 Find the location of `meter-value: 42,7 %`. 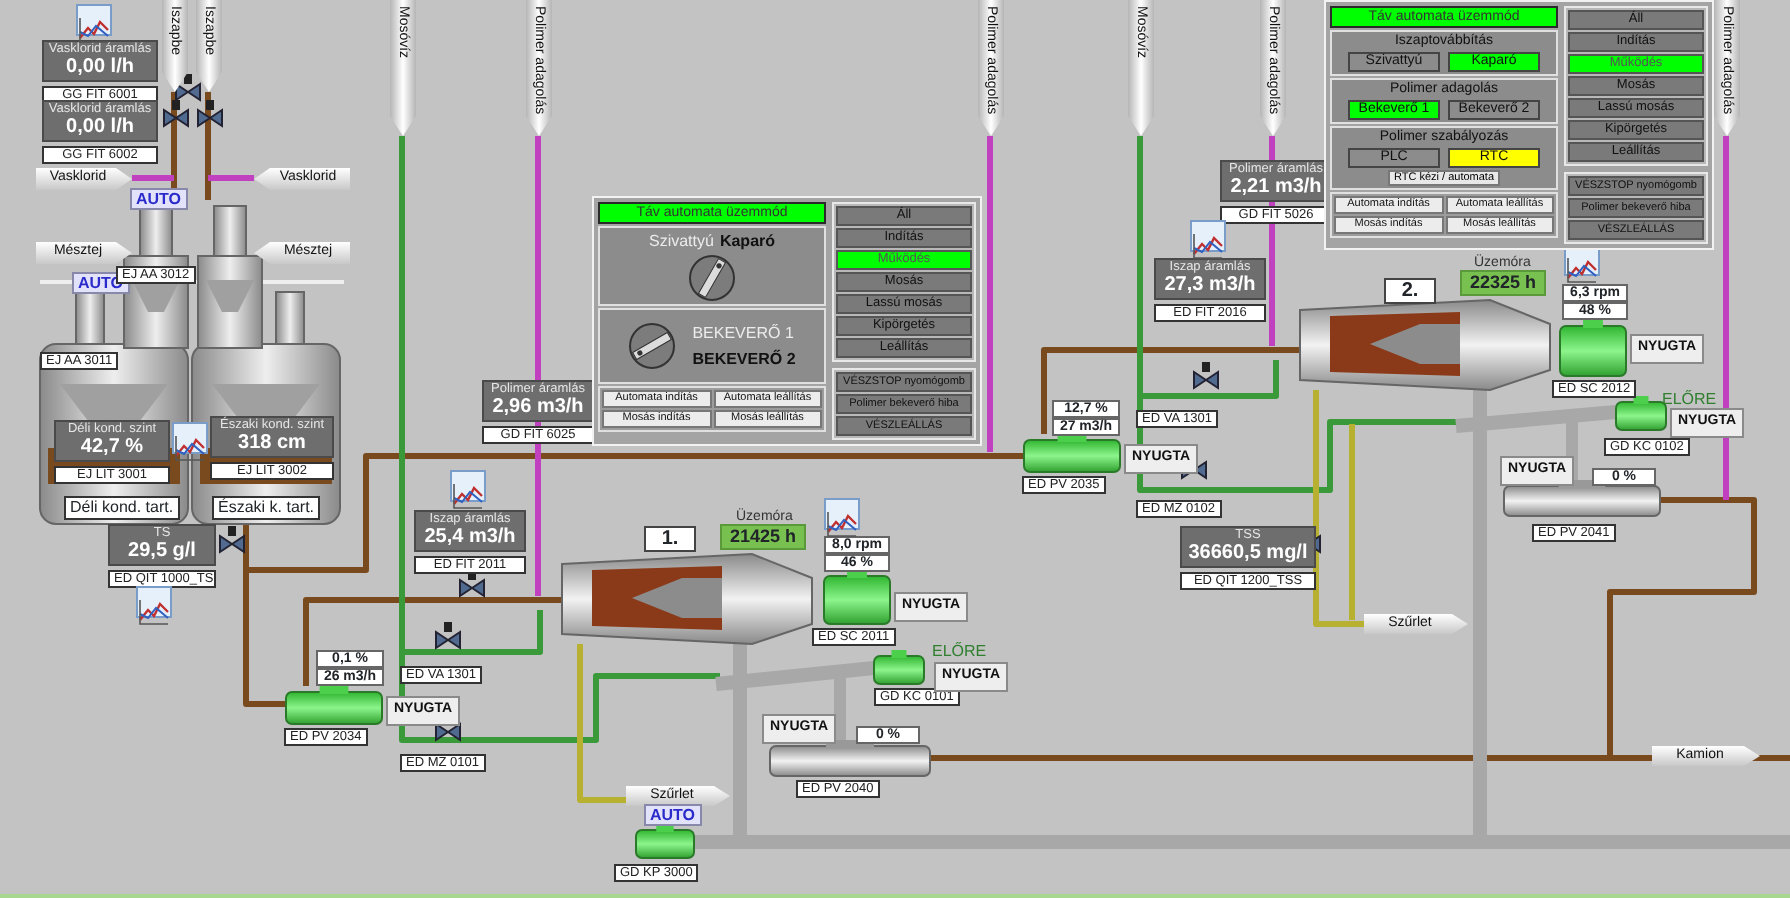

meter-value: 42,7 % is located at coordinates (112, 448).